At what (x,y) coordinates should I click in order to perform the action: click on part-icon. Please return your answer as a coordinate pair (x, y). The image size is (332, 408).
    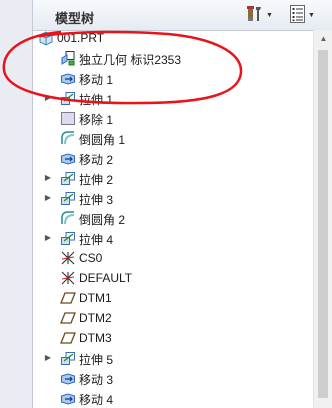
    Looking at the image, I should click on (46, 38).